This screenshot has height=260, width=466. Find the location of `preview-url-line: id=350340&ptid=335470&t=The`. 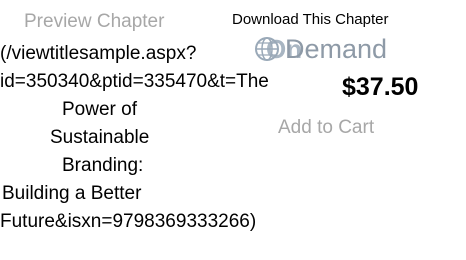

preview-url-line: id=350340&ptid=335470&t=The is located at coordinates (134, 81).